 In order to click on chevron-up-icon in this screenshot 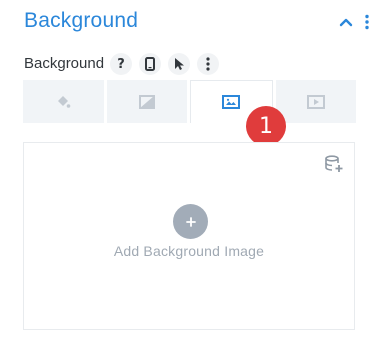, I will do `click(346, 22)`.